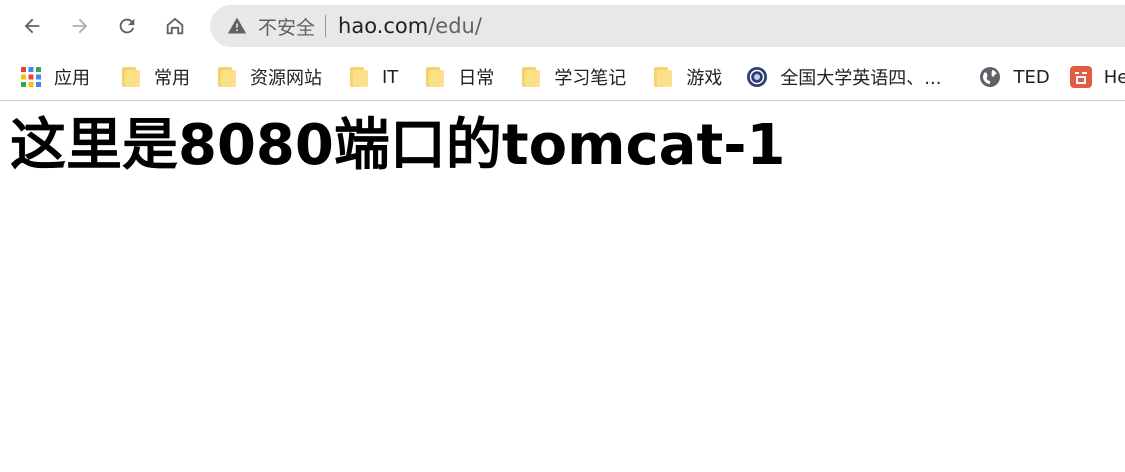  I want to click on bookmark-jianshu: He, so click(1092, 77).